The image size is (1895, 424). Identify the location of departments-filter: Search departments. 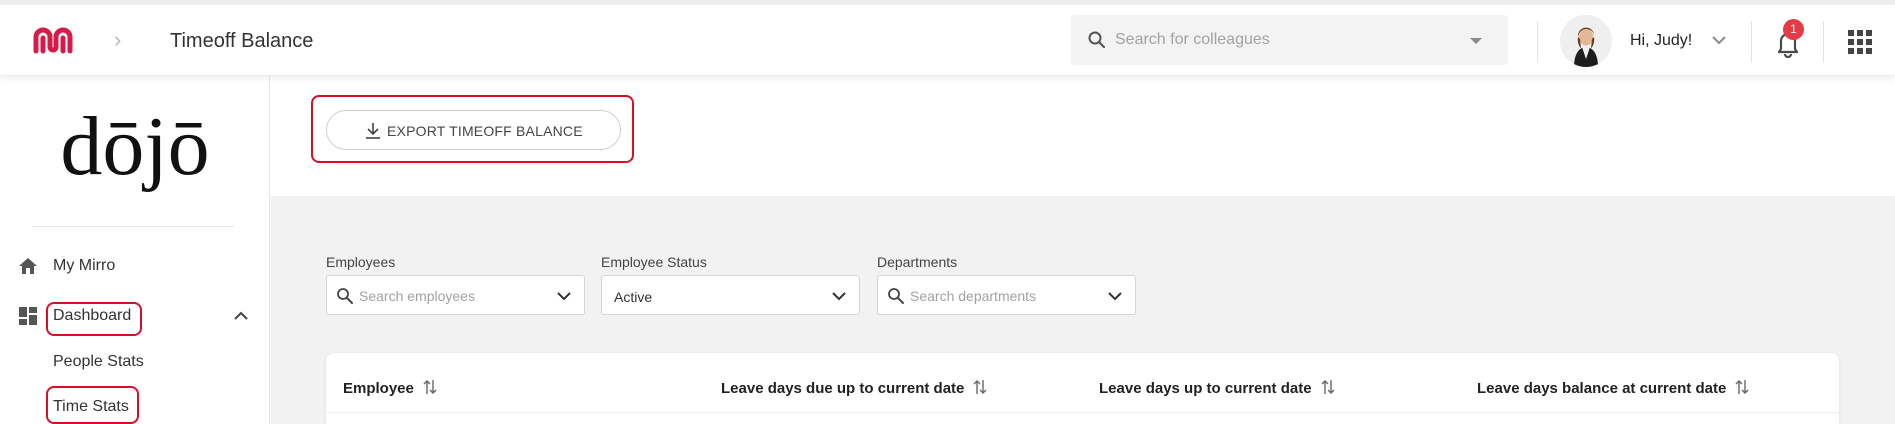
(1006, 295).